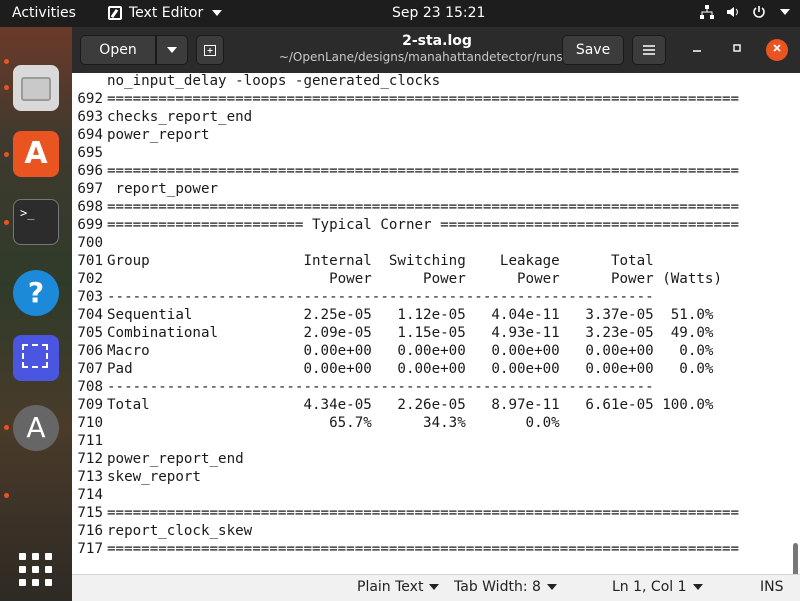 This screenshot has width=800, height=601. What do you see at coordinates (89, 442) in the screenshot?
I see `text-line: 711` at bounding box center [89, 442].